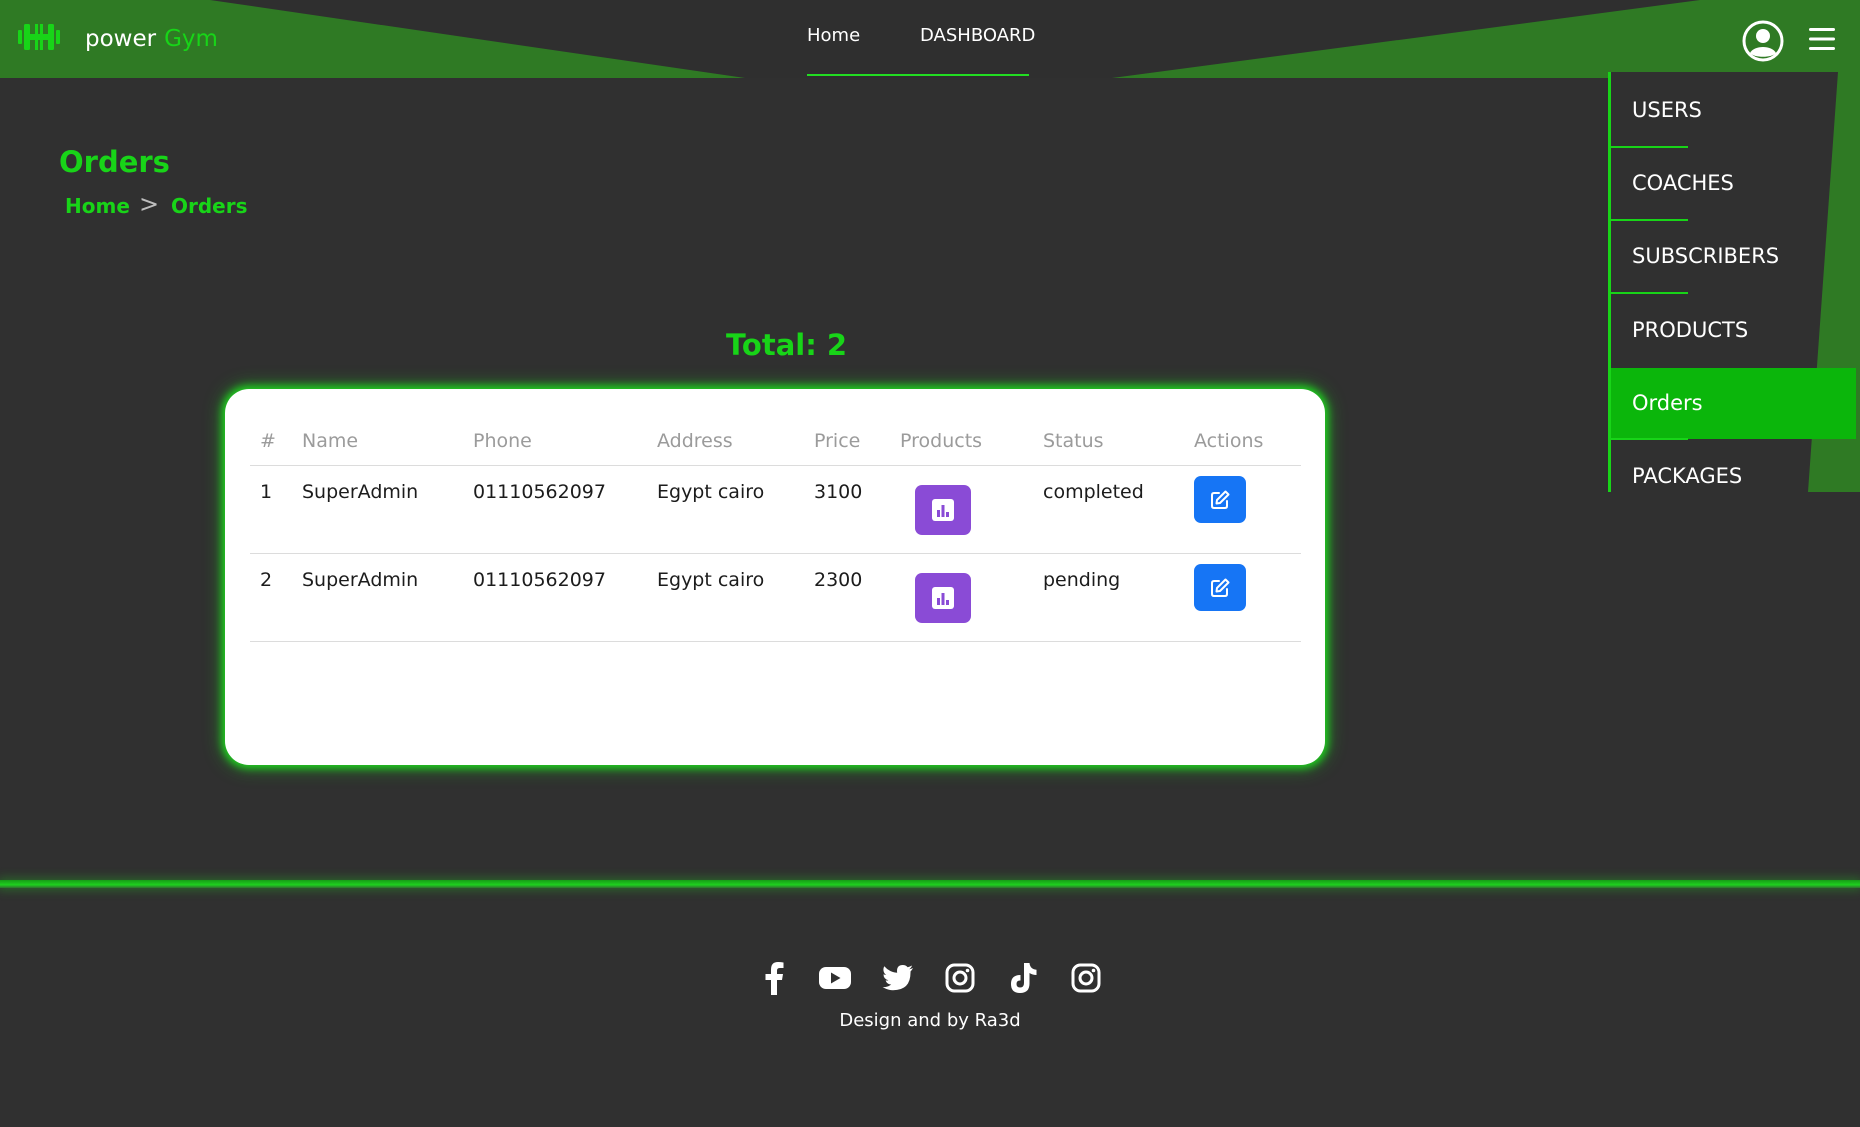 This screenshot has height=1127, width=1860. Describe the element at coordinates (1229, 441) in the screenshot. I see `column-header-actions: Actions` at that location.